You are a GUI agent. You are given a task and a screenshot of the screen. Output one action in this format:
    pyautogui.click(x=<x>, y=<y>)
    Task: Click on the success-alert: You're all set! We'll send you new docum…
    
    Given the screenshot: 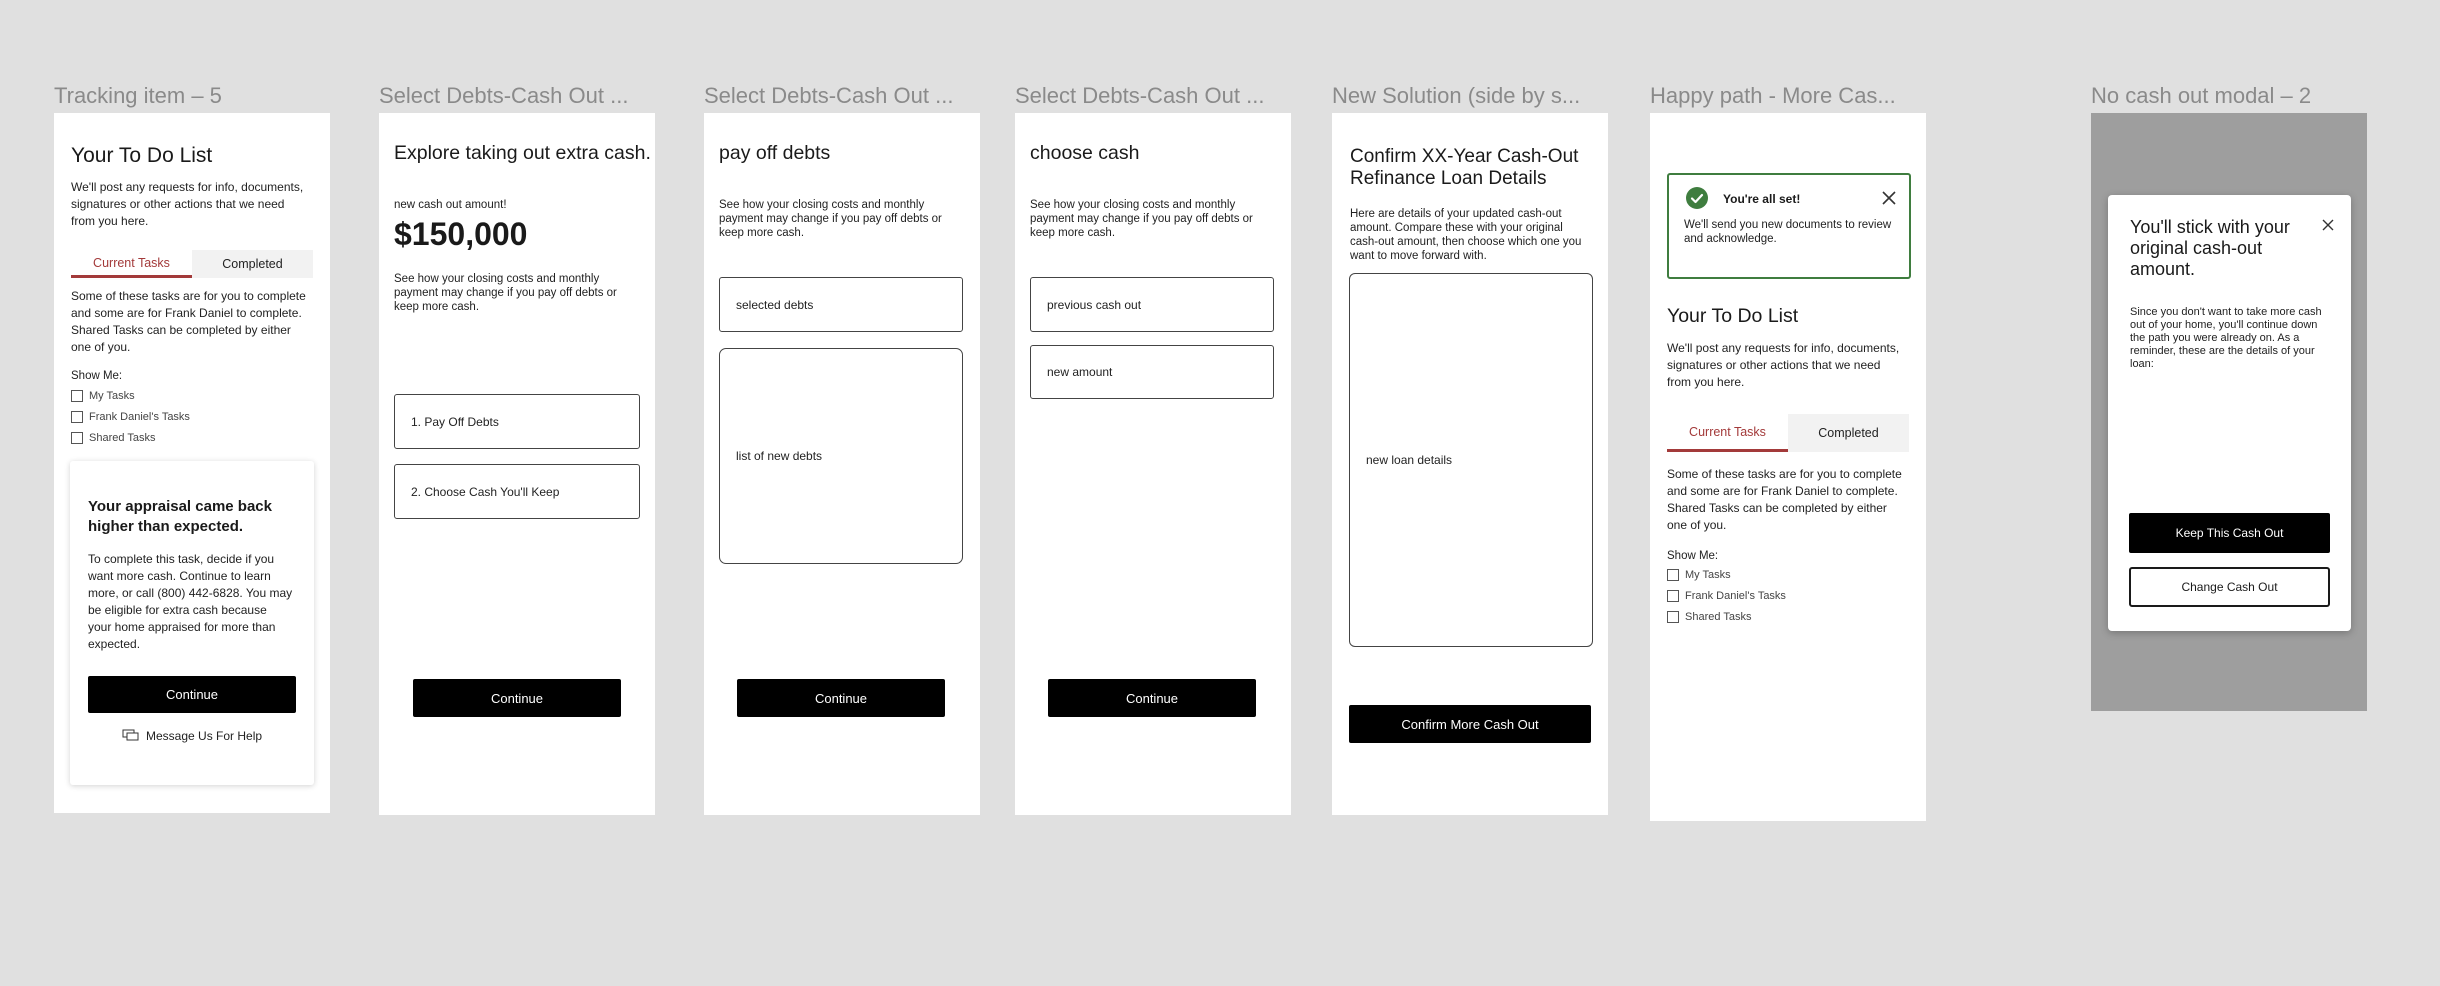 What is the action you would take?
    pyautogui.click(x=1789, y=226)
    